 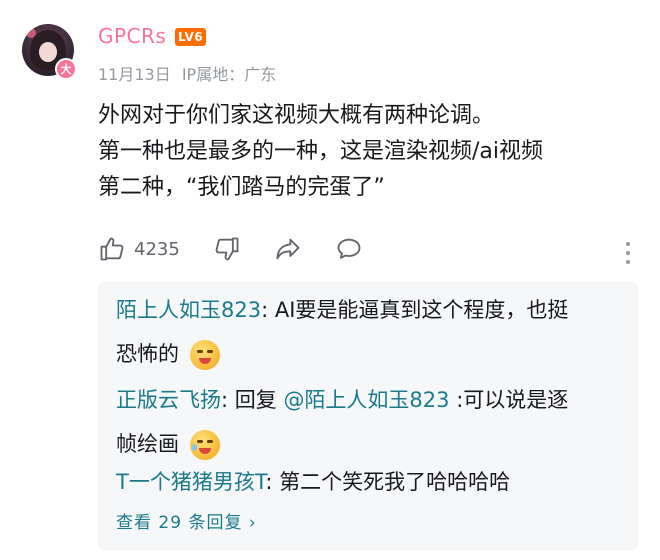 I want to click on avatar-badge: 大, so click(x=66, y=69).